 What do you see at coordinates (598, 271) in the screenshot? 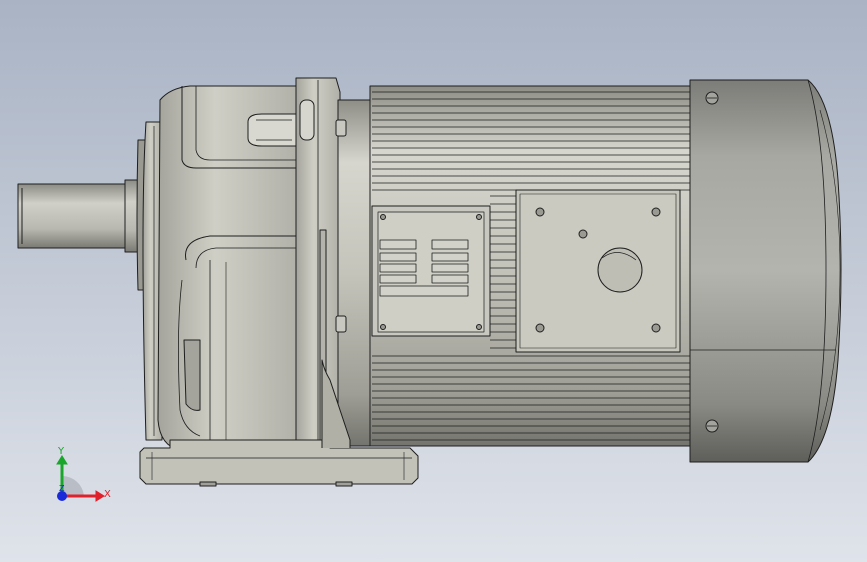
I see `terminal-box` at bounding box center [598, 271].